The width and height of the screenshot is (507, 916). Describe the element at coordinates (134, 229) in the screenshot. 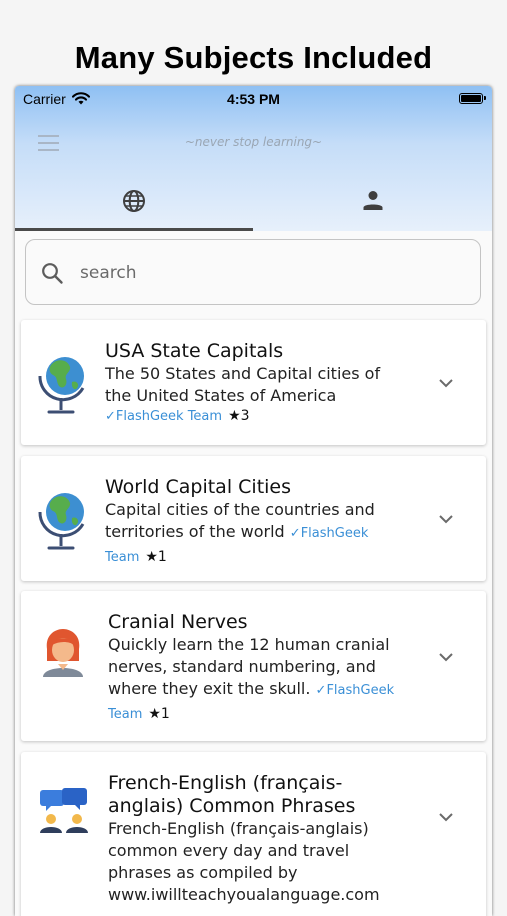

I see `tab-indicator` at that location.